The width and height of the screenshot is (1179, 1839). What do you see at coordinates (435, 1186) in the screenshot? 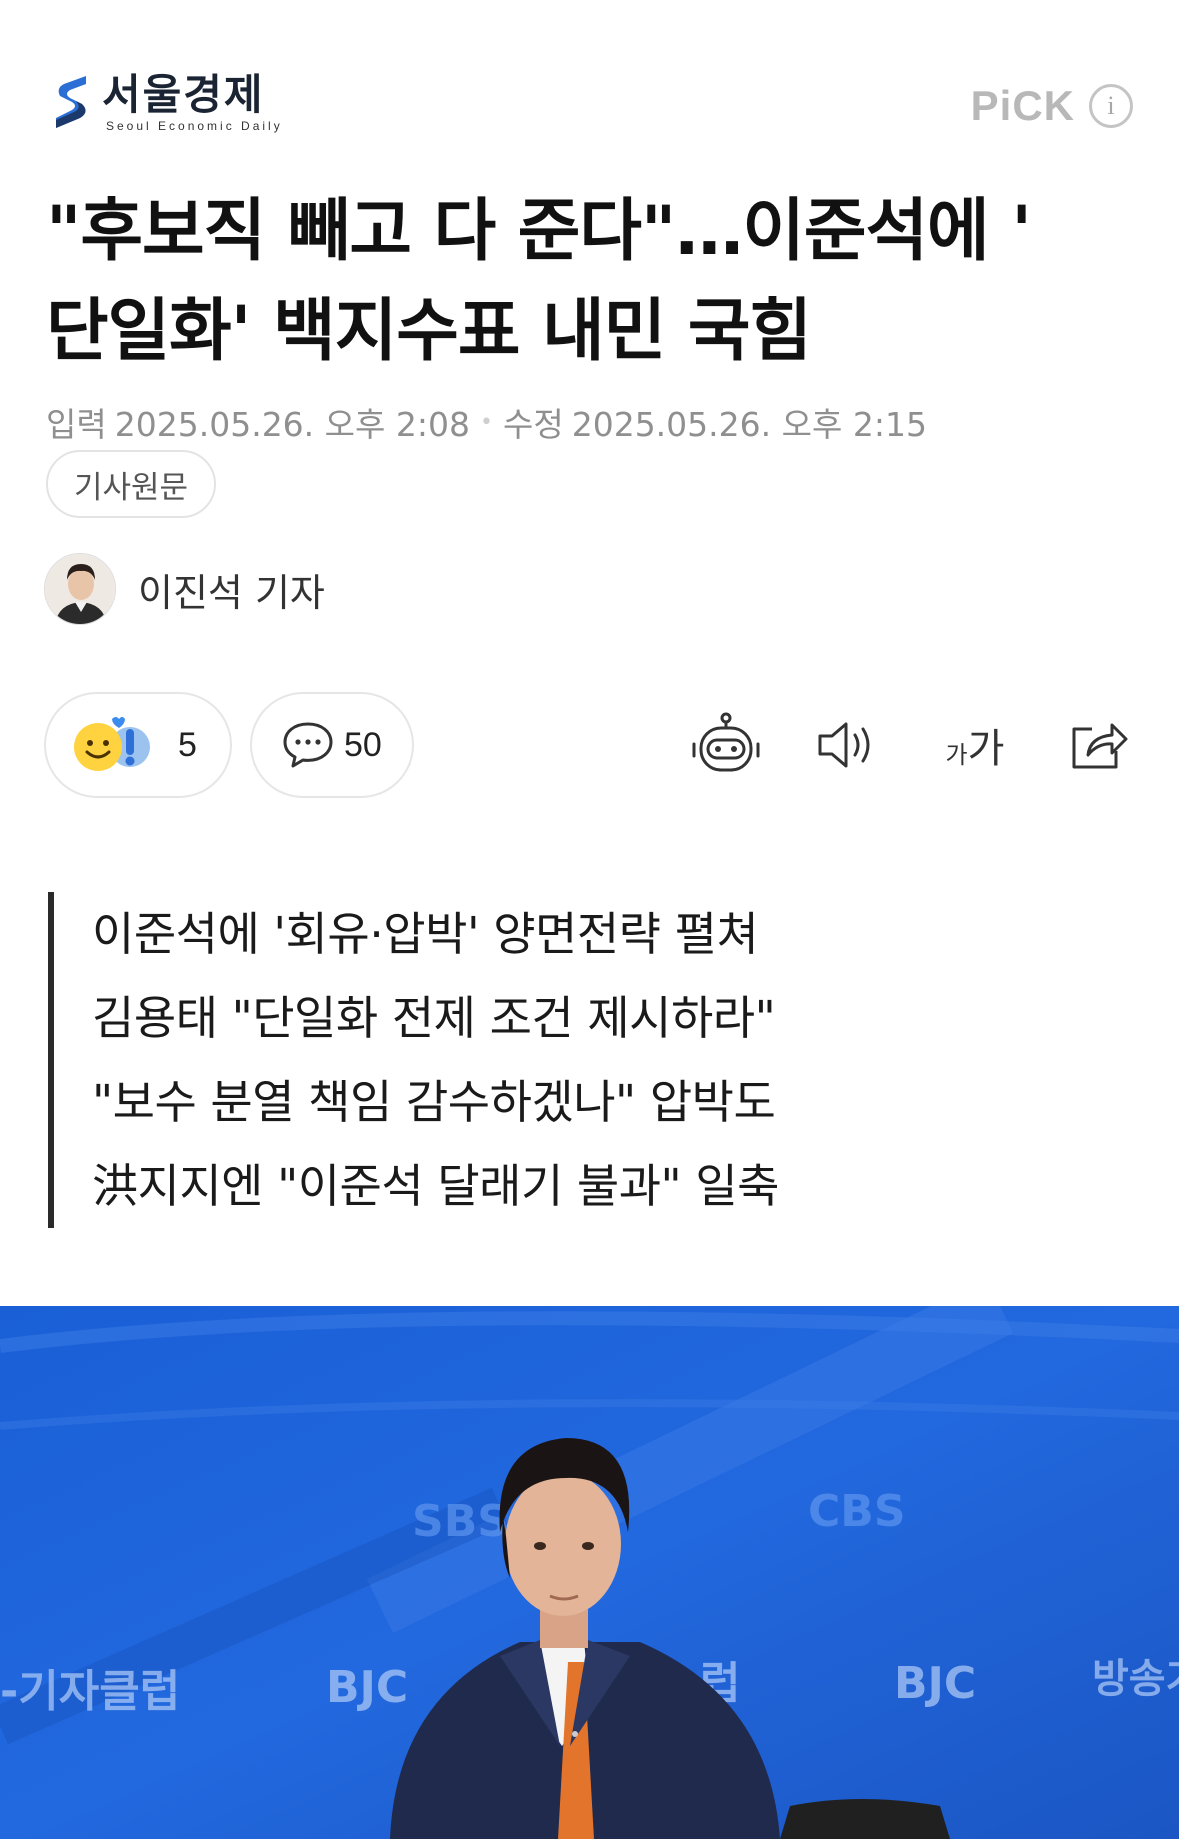
I see `summary-line: 洪지지엔 "이준석 달래기 불과" 일축` at bounding box center [435, 1186].